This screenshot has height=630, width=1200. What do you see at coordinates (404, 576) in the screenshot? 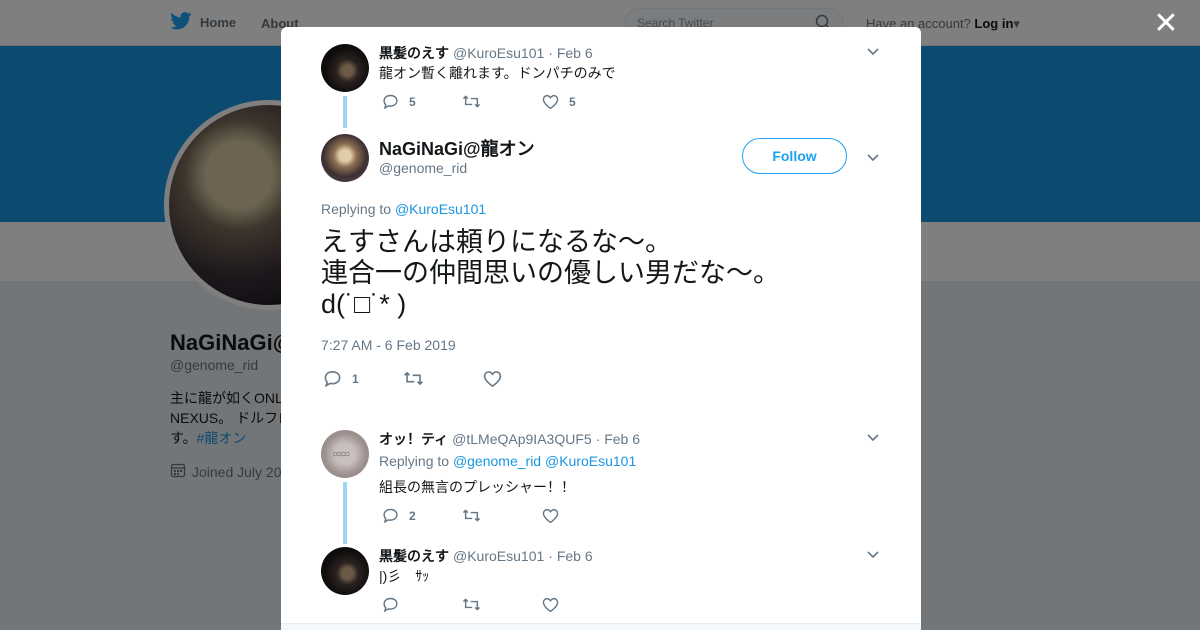
I see `tweet-text: |)彡 ｻｯ` at bounding box center [404, 576].